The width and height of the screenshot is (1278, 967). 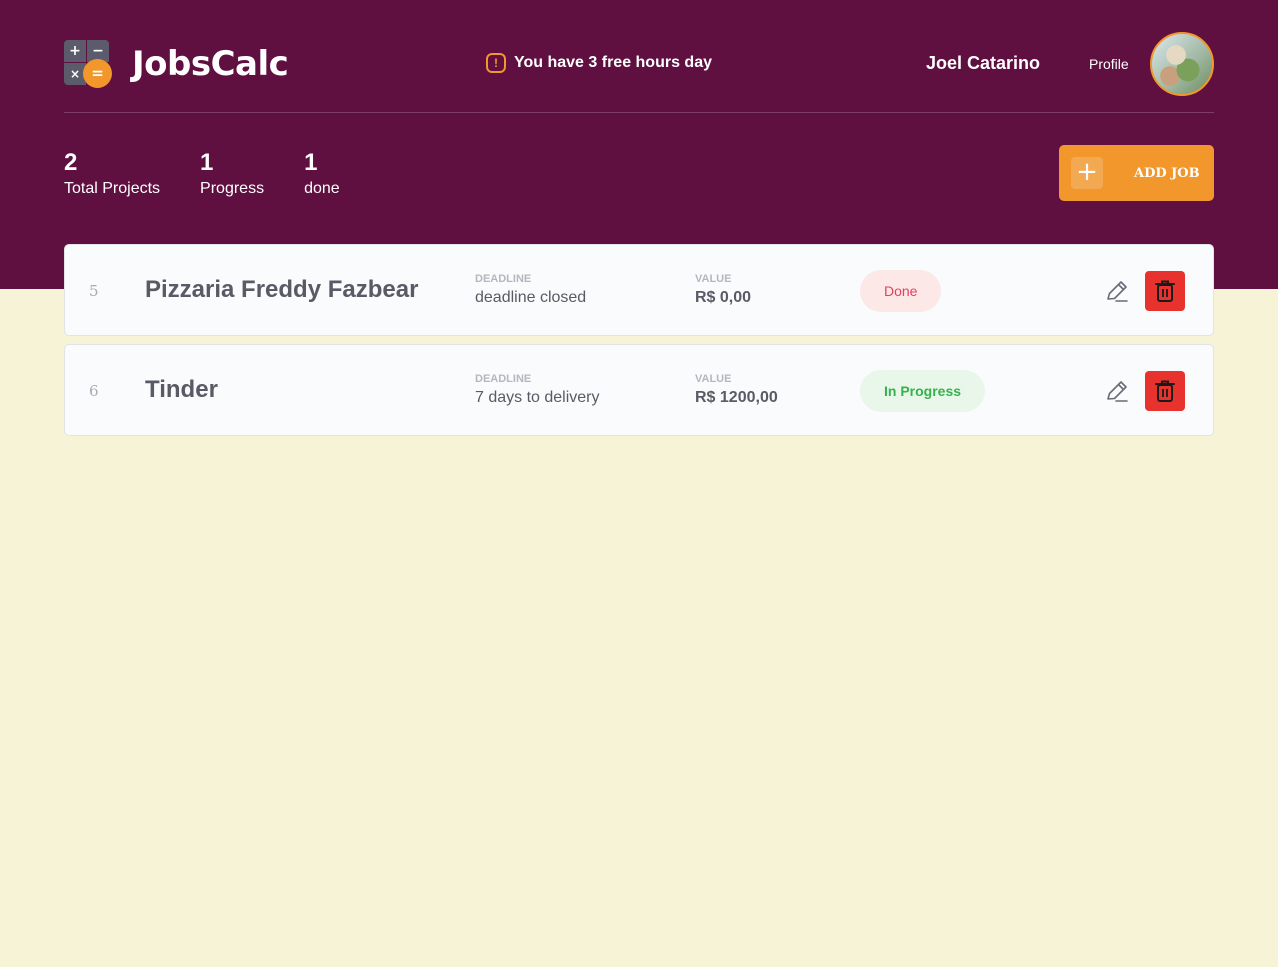 I want to click on app-title: JobsCalc, so click(x=210, y=64).